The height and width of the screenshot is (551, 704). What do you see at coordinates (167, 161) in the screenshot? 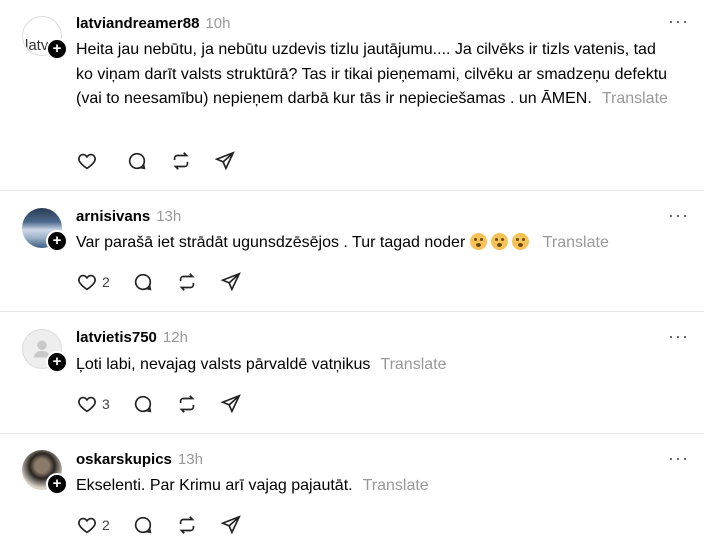
I see `post-actions` at bounding box center [167, 161].